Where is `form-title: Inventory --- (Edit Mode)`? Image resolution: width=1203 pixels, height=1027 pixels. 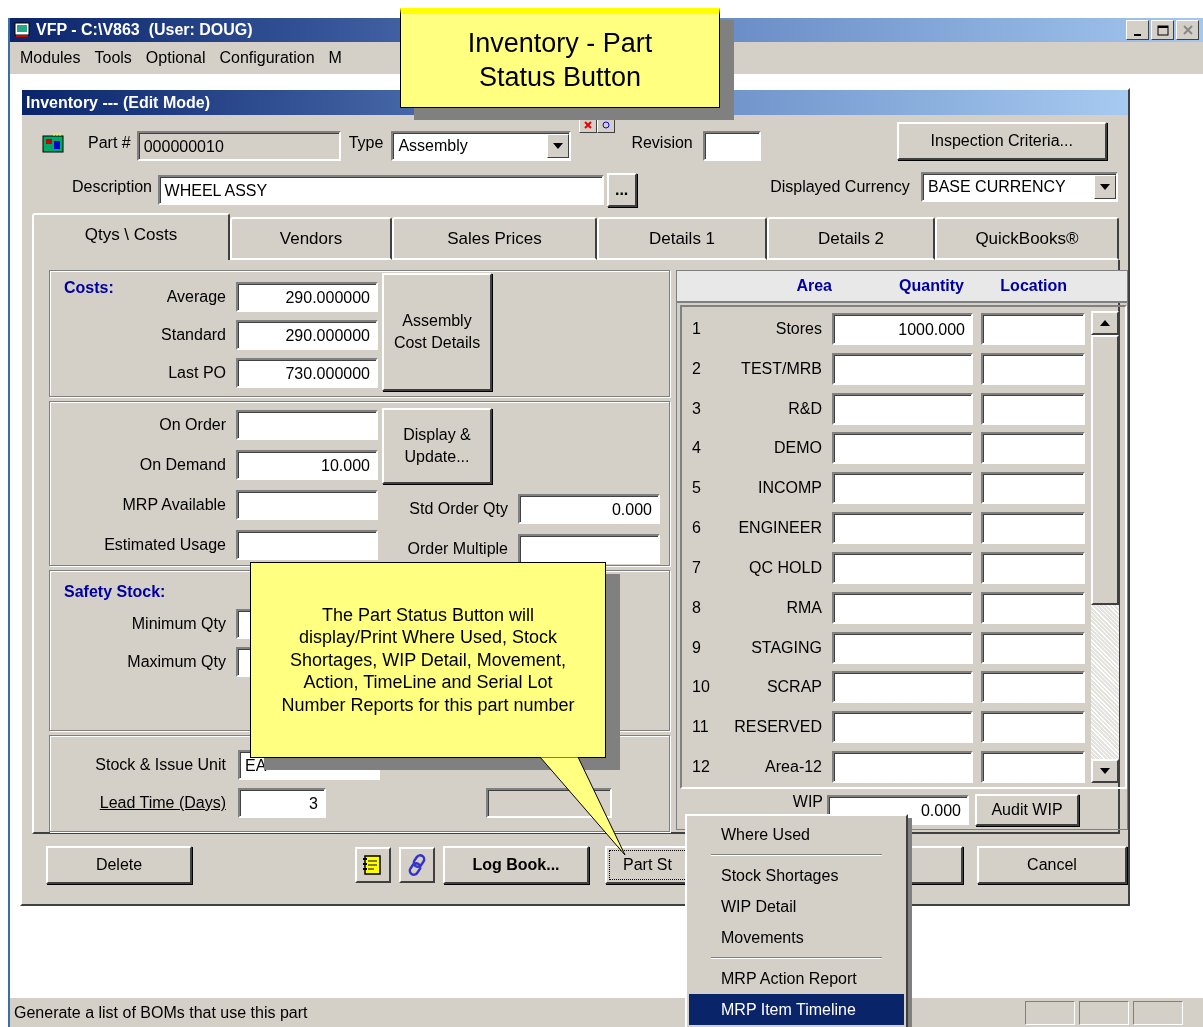
form-title: Inventory --- (Edit Mode) is located at coordinates (118, 102).